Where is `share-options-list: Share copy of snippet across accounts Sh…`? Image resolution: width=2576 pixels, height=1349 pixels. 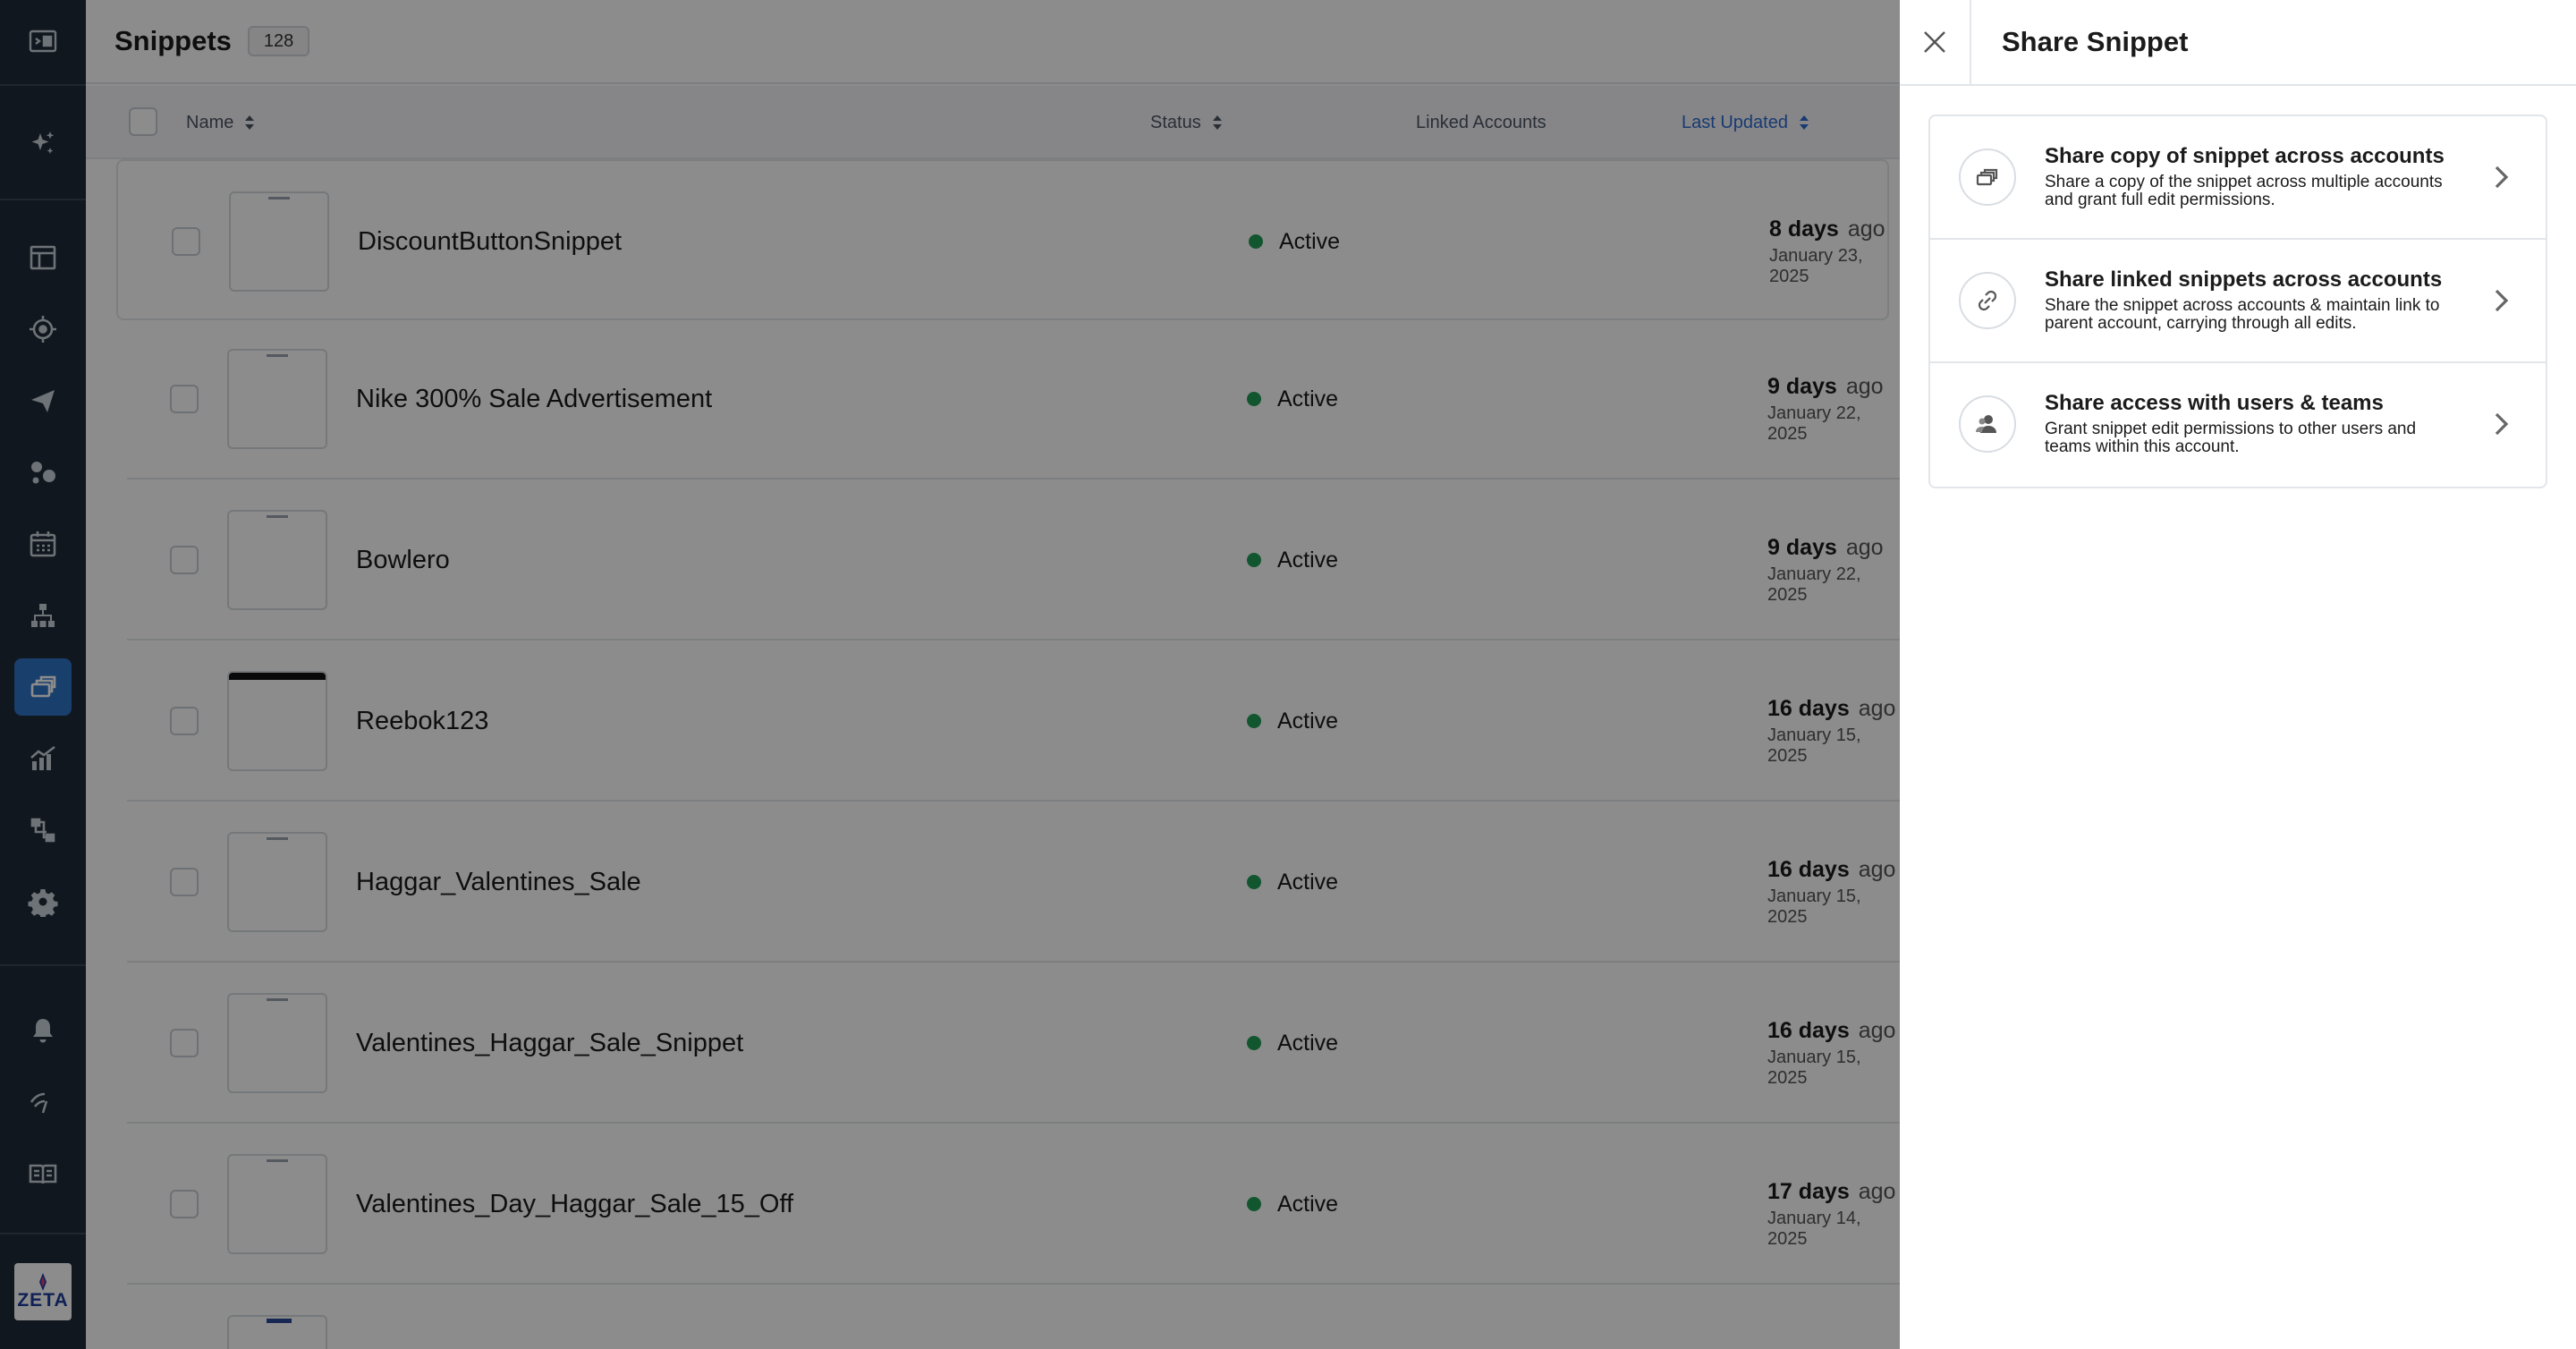 share-options-list: Share copy of snippet across accounts Sh… is located at coordinates (2237, 301).